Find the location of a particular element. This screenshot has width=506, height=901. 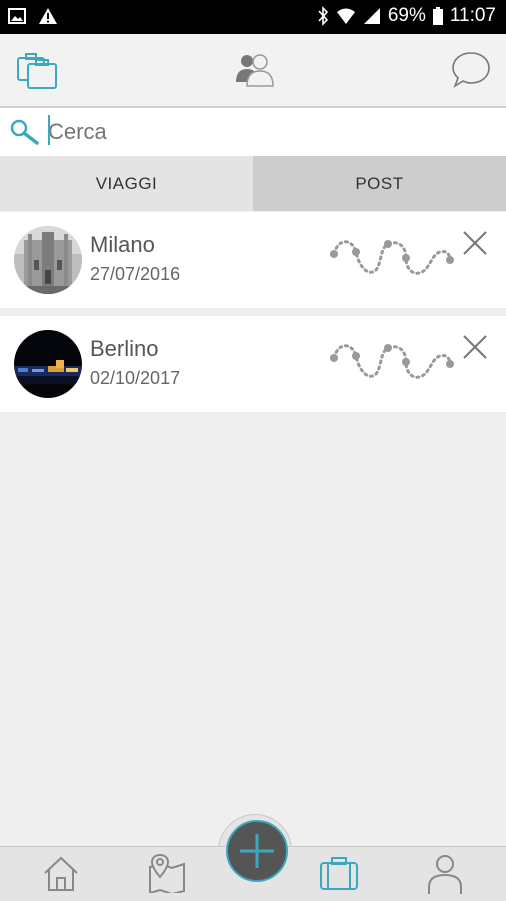

warning-icon is located at coordinates (48, 16).